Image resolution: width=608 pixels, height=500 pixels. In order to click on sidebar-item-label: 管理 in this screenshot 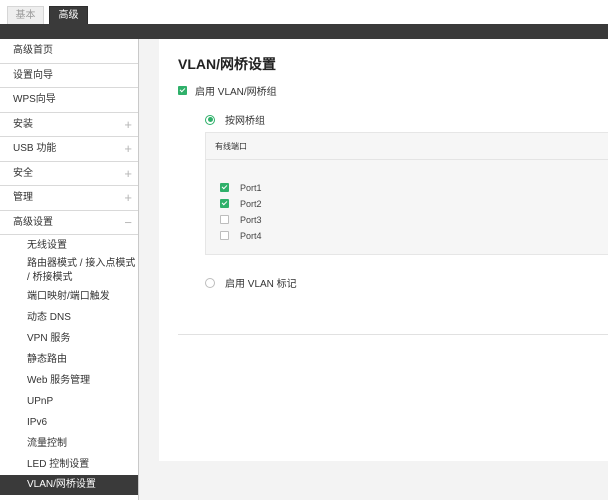, I will do `click(23, 197)`.